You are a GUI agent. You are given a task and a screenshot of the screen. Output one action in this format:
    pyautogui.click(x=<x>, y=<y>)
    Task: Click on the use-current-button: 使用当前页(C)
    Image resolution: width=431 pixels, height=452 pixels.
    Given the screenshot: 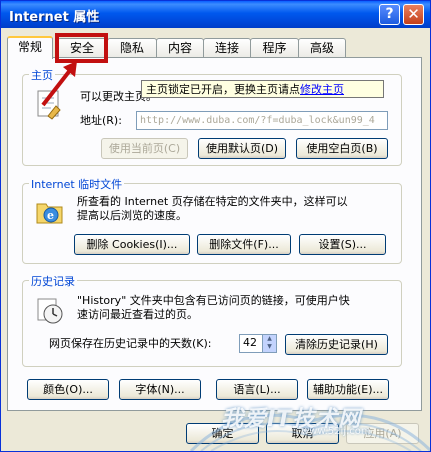 What is the action you would take?
    pyautogui.click(x=144, y=148)
    